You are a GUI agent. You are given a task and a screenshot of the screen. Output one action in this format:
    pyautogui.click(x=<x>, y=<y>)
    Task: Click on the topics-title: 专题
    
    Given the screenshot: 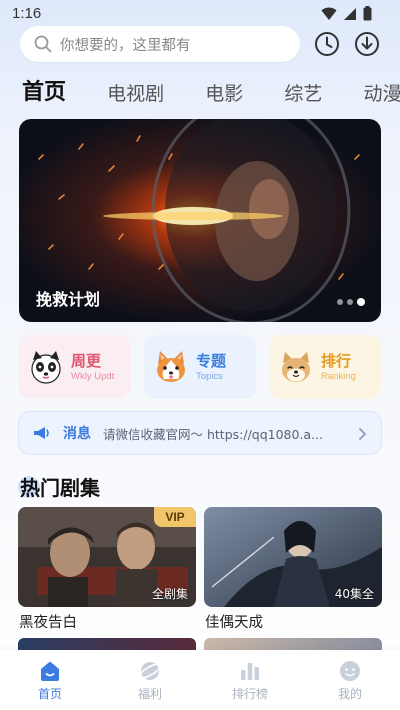 What is the action you would take?
    pyautogui.click(x=211, y=360)
    